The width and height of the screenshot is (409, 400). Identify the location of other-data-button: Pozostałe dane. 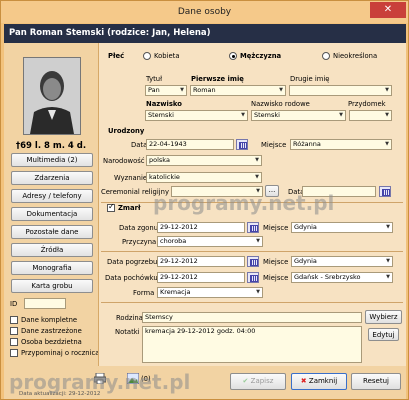
(52, 232).